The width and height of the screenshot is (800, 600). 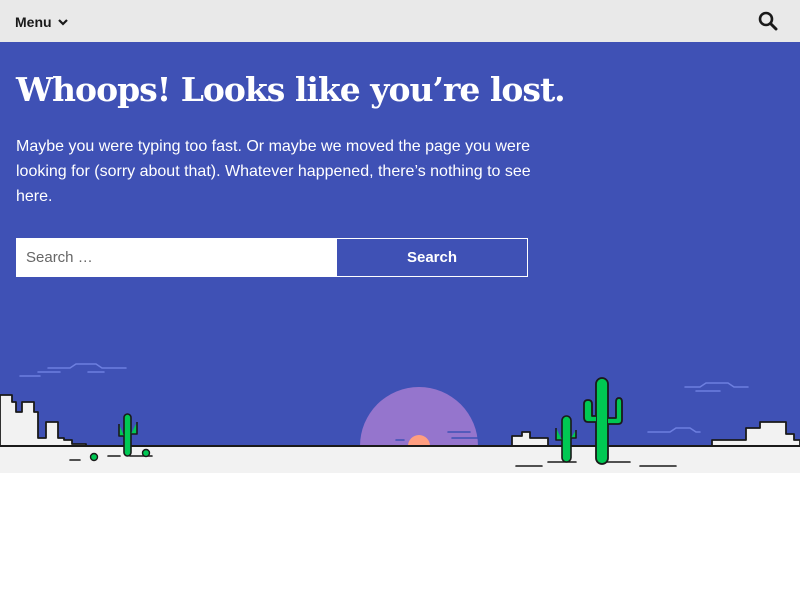 I want to click on menu-label: Menu, so click(x=33, y=22).